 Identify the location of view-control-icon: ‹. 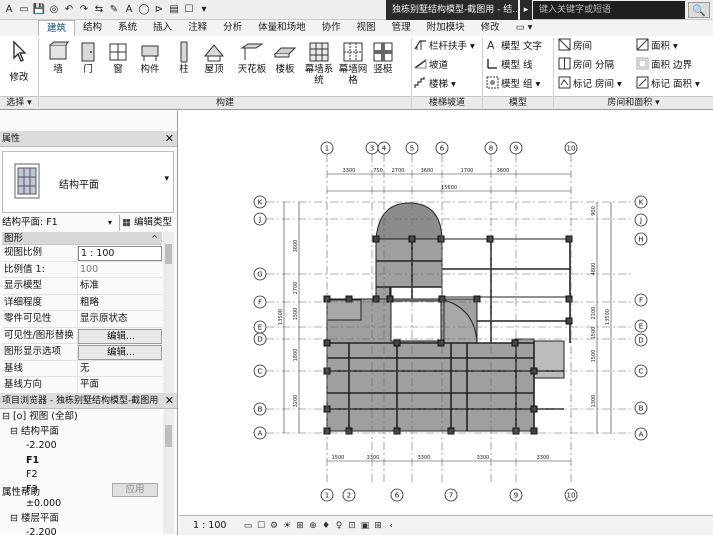
(391, 525).